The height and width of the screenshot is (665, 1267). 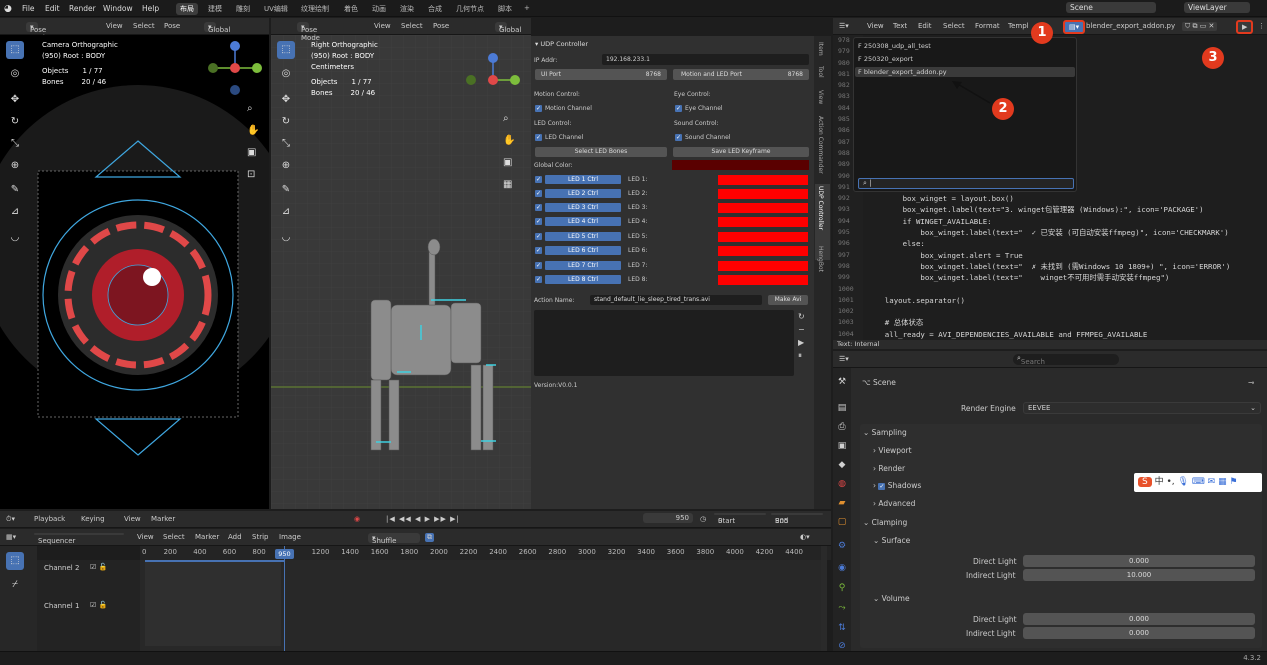 I want to click on led-5-ctrl-button: LED 5 Ctrl, so click(x=583, y=236).